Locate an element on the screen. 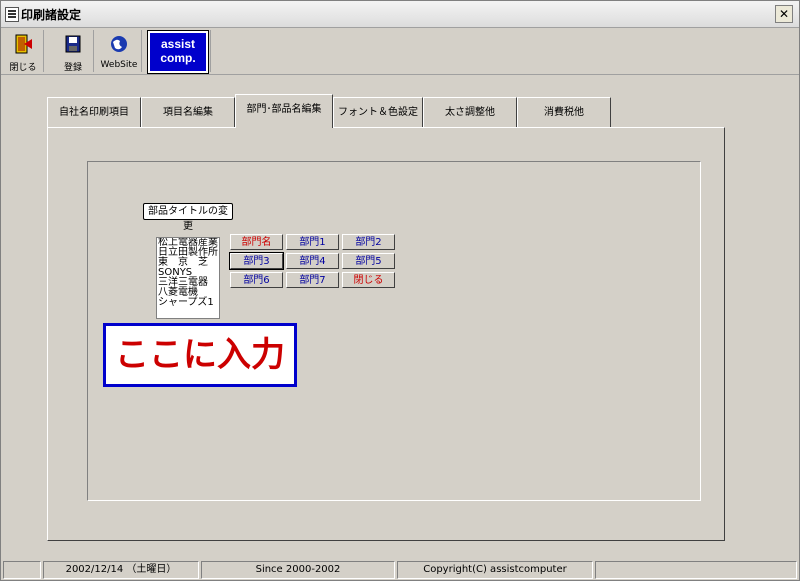 Image resolution: width=800 pixels, height=581 pixels. dept-5-button: 部門5 is located at coordinates (368, 261).